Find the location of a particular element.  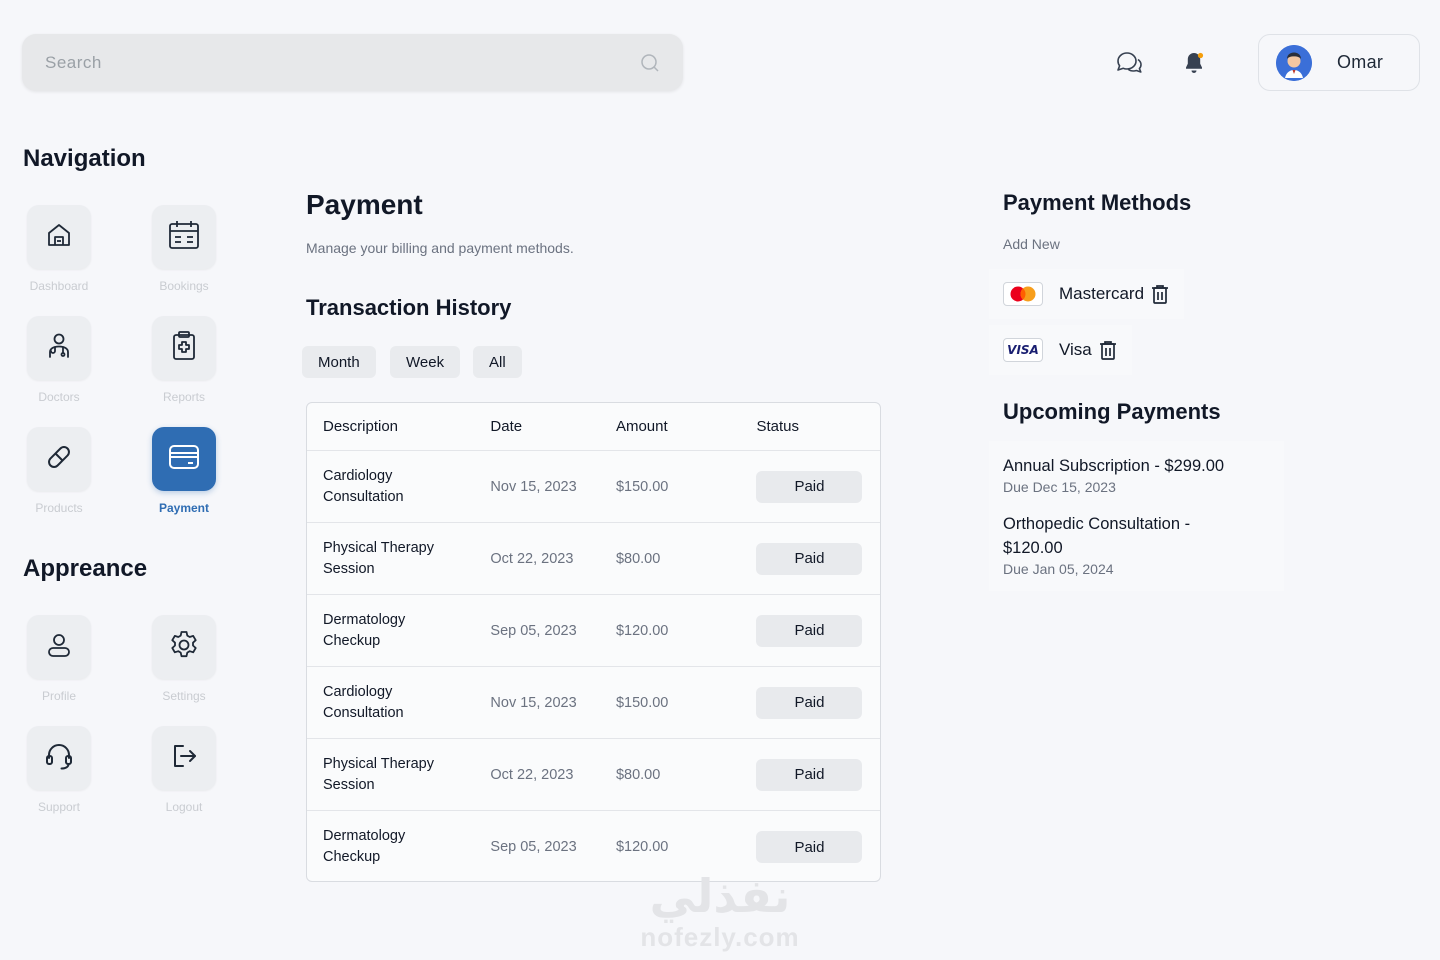

transaction-history-heading: Transaction History is located at coordinates (409, 307).